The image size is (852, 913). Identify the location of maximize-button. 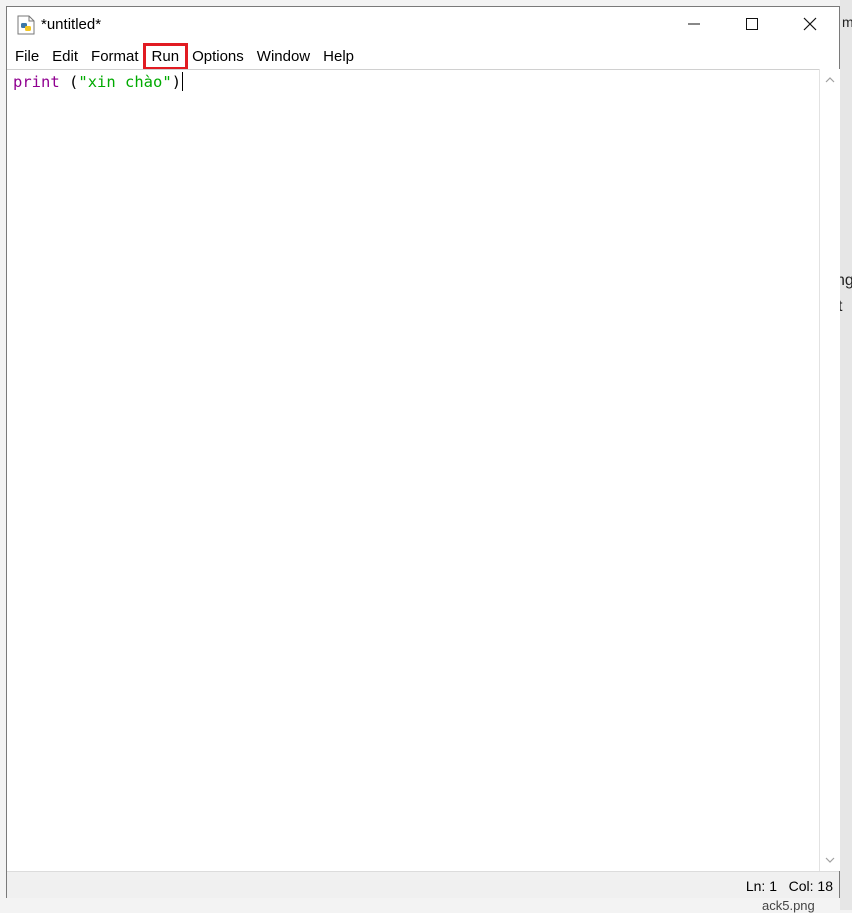
(752, 24).